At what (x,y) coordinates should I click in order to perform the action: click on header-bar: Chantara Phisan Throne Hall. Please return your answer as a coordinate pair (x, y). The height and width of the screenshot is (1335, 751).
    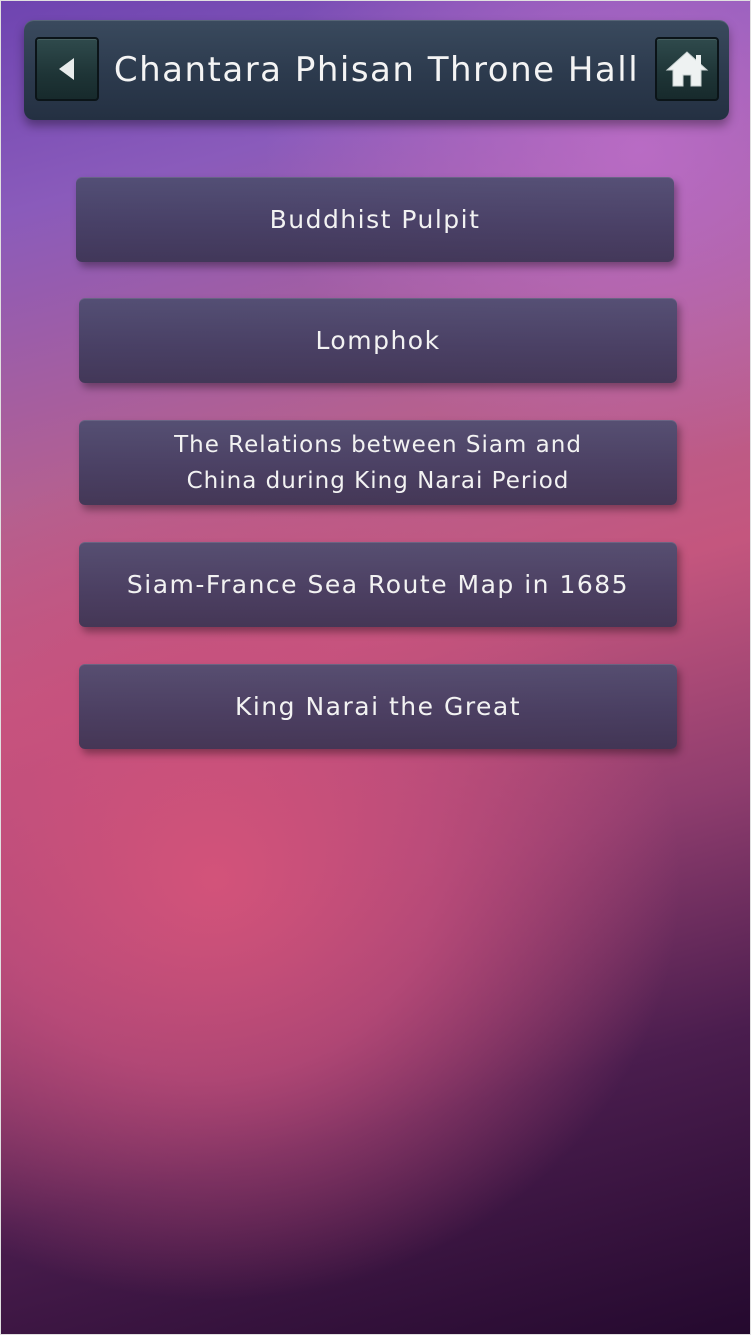
    Looking at the image, I should click on (376, 70).